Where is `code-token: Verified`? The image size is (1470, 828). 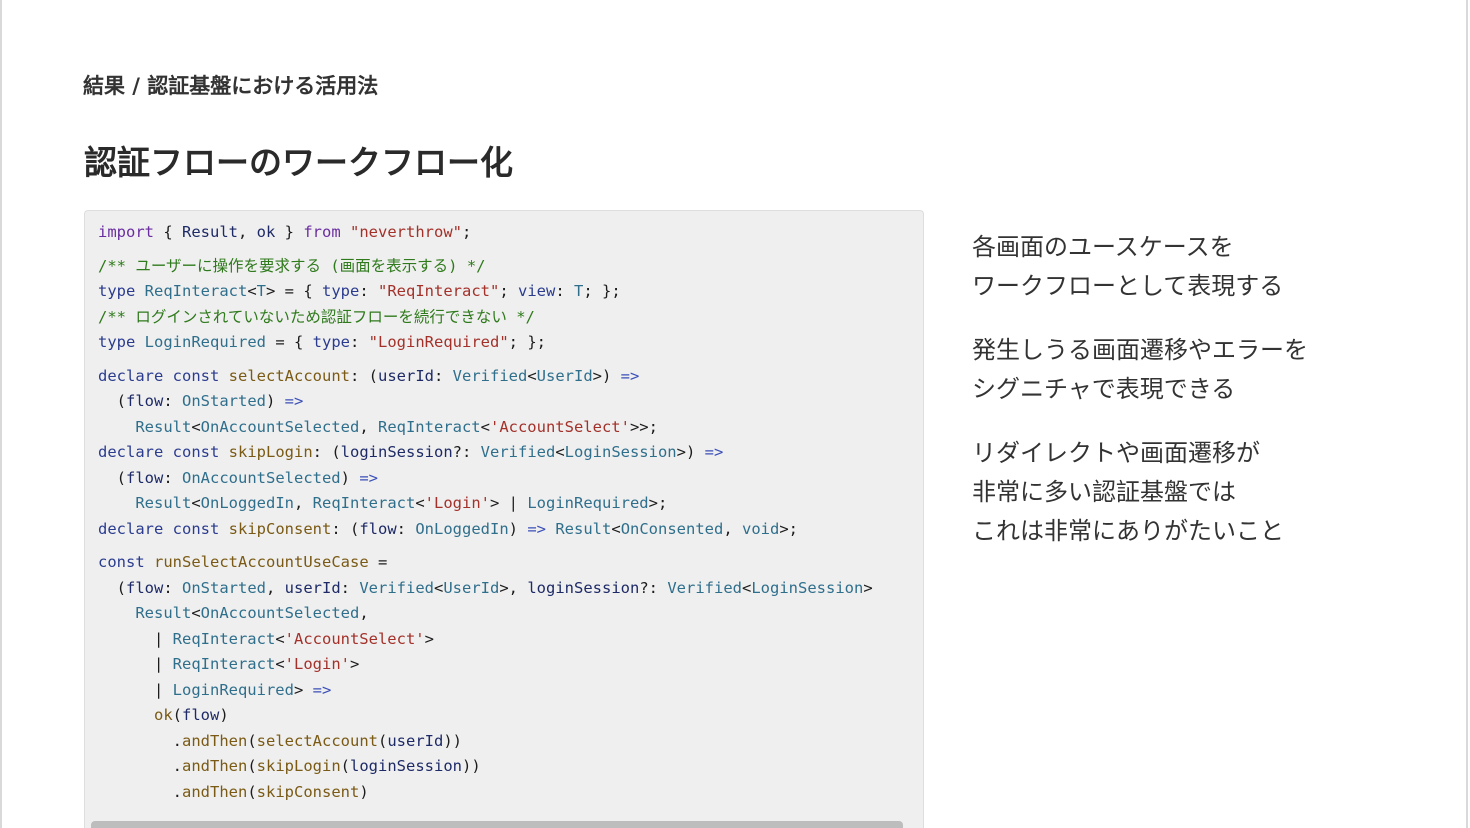
code-token: Verified is located at coordinates (704, 587).